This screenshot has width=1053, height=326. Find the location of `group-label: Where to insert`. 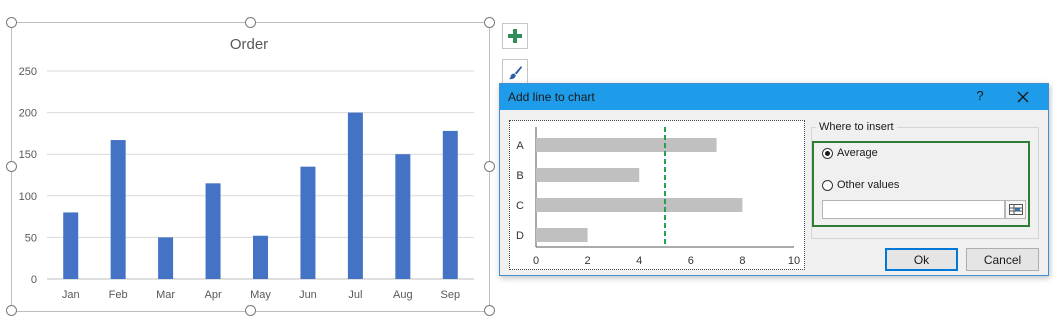

group-label: Where to insert is located at coordinates (856, 127).